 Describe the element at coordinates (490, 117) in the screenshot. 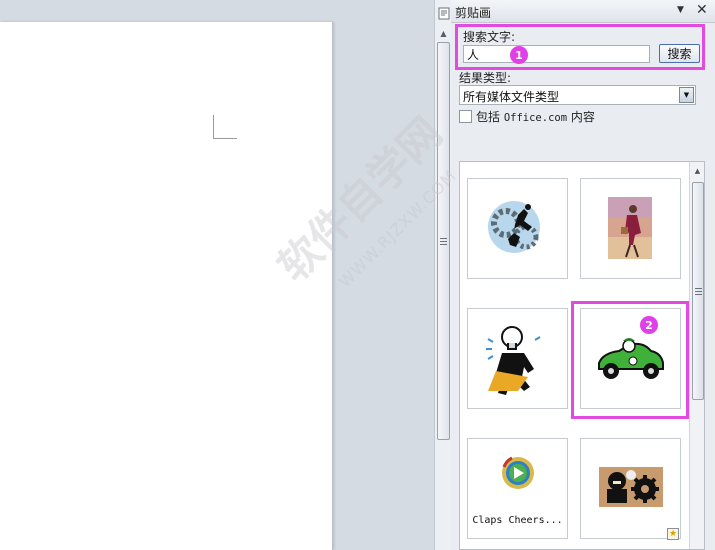

I see `include-prefix: 包括` at that location.